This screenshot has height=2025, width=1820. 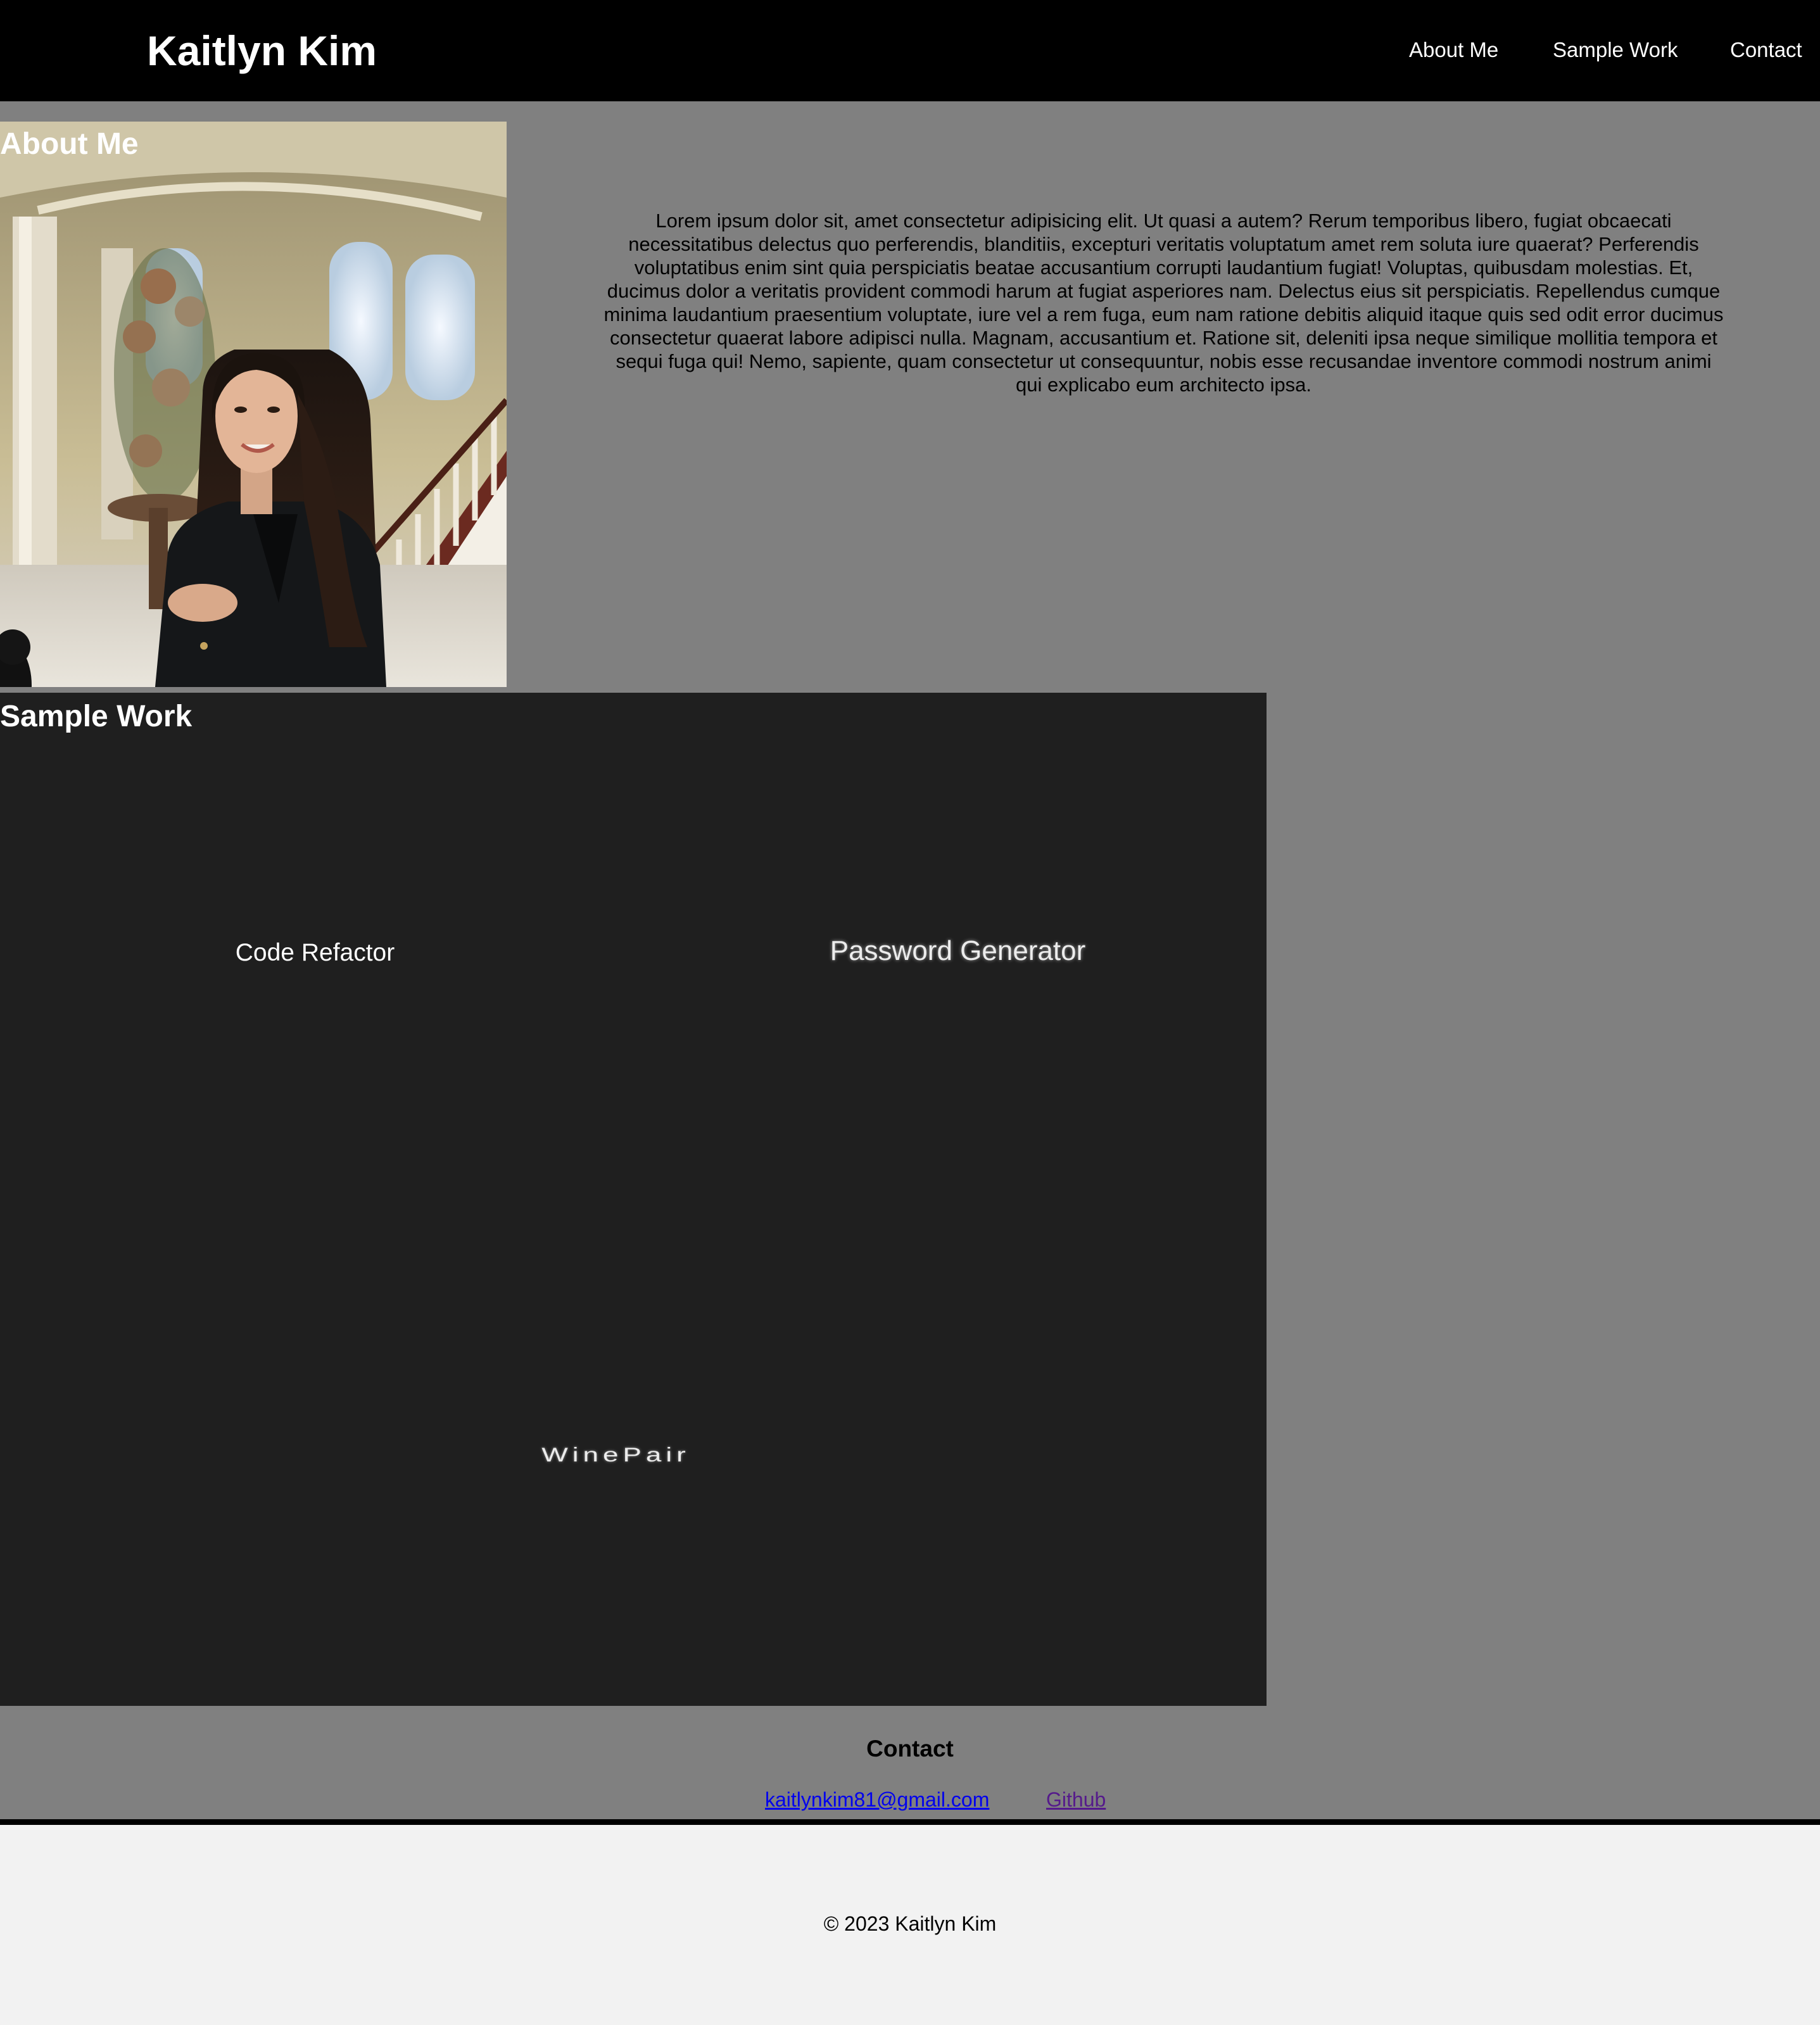 What do you see at coordinates (69, 144) in the screenshot?
I see `about-heading: About Me` at bounding box center [69, 144].